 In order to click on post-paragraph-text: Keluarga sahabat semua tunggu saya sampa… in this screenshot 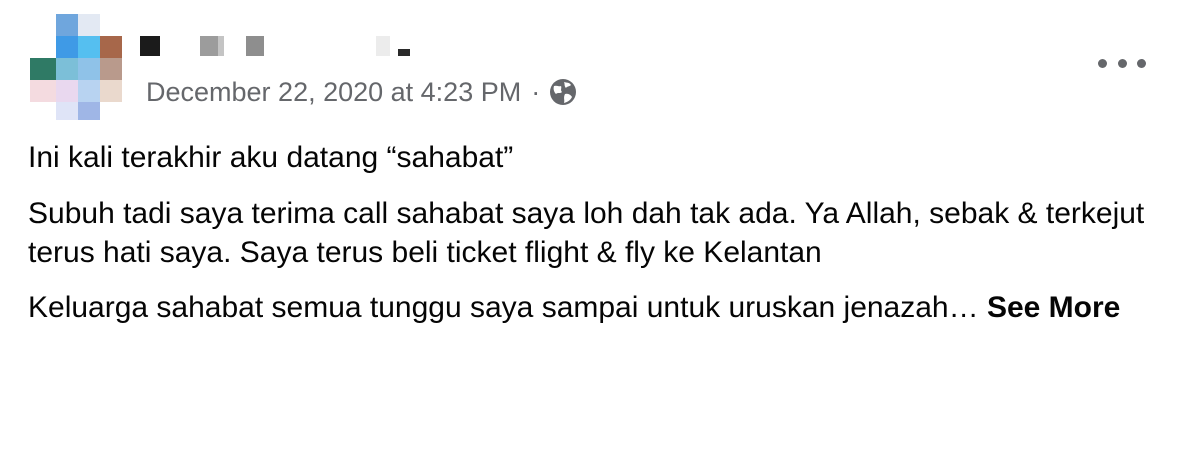, I will do `click(503, 307)`.